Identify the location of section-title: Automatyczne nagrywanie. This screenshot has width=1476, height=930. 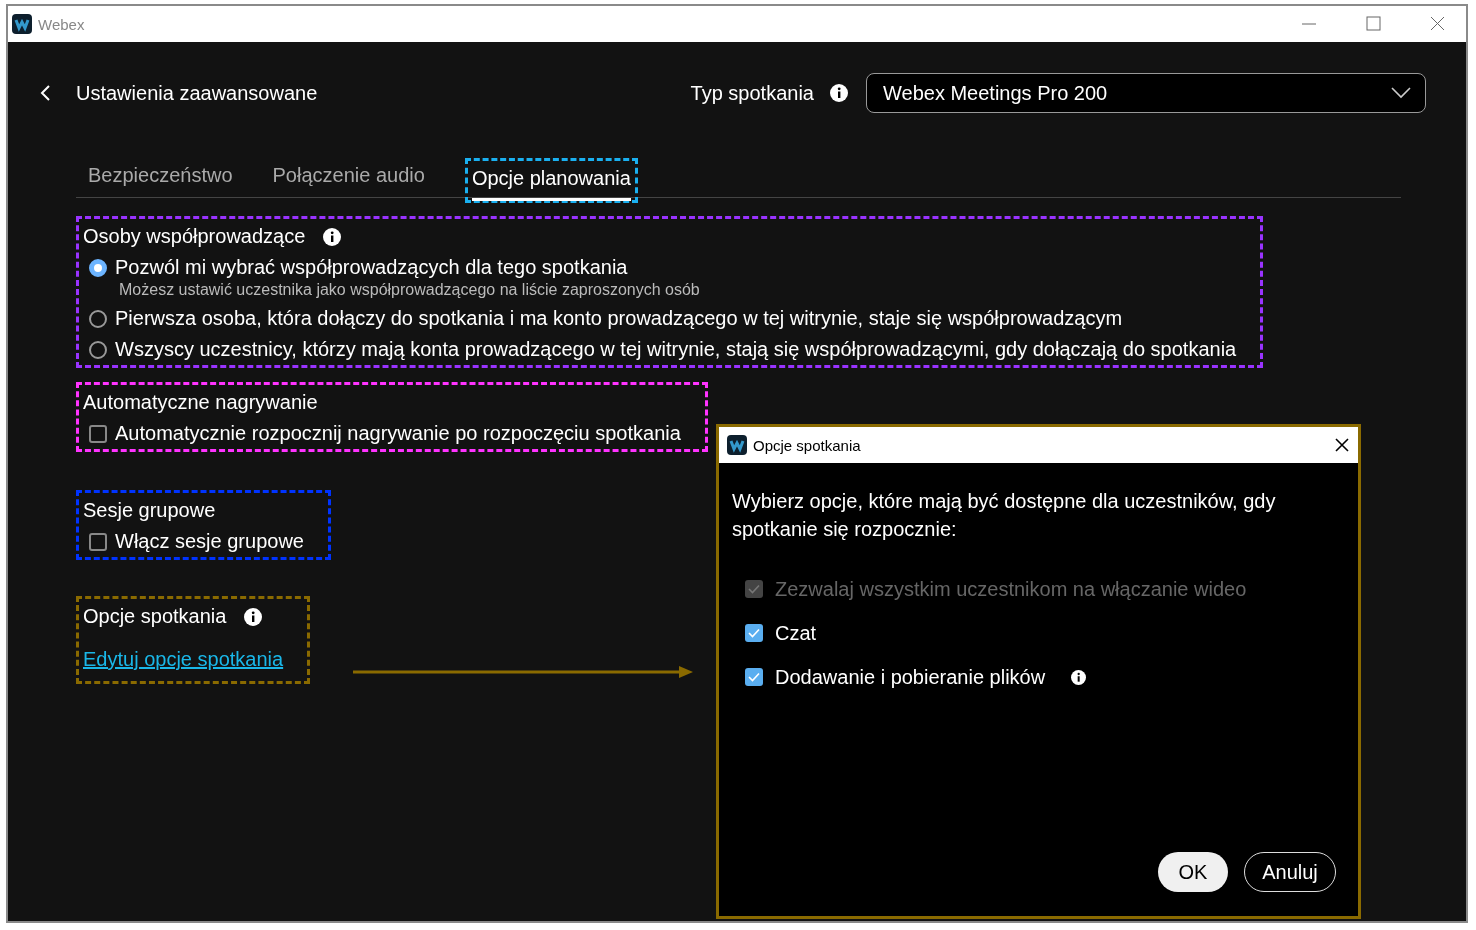
(200, 402).